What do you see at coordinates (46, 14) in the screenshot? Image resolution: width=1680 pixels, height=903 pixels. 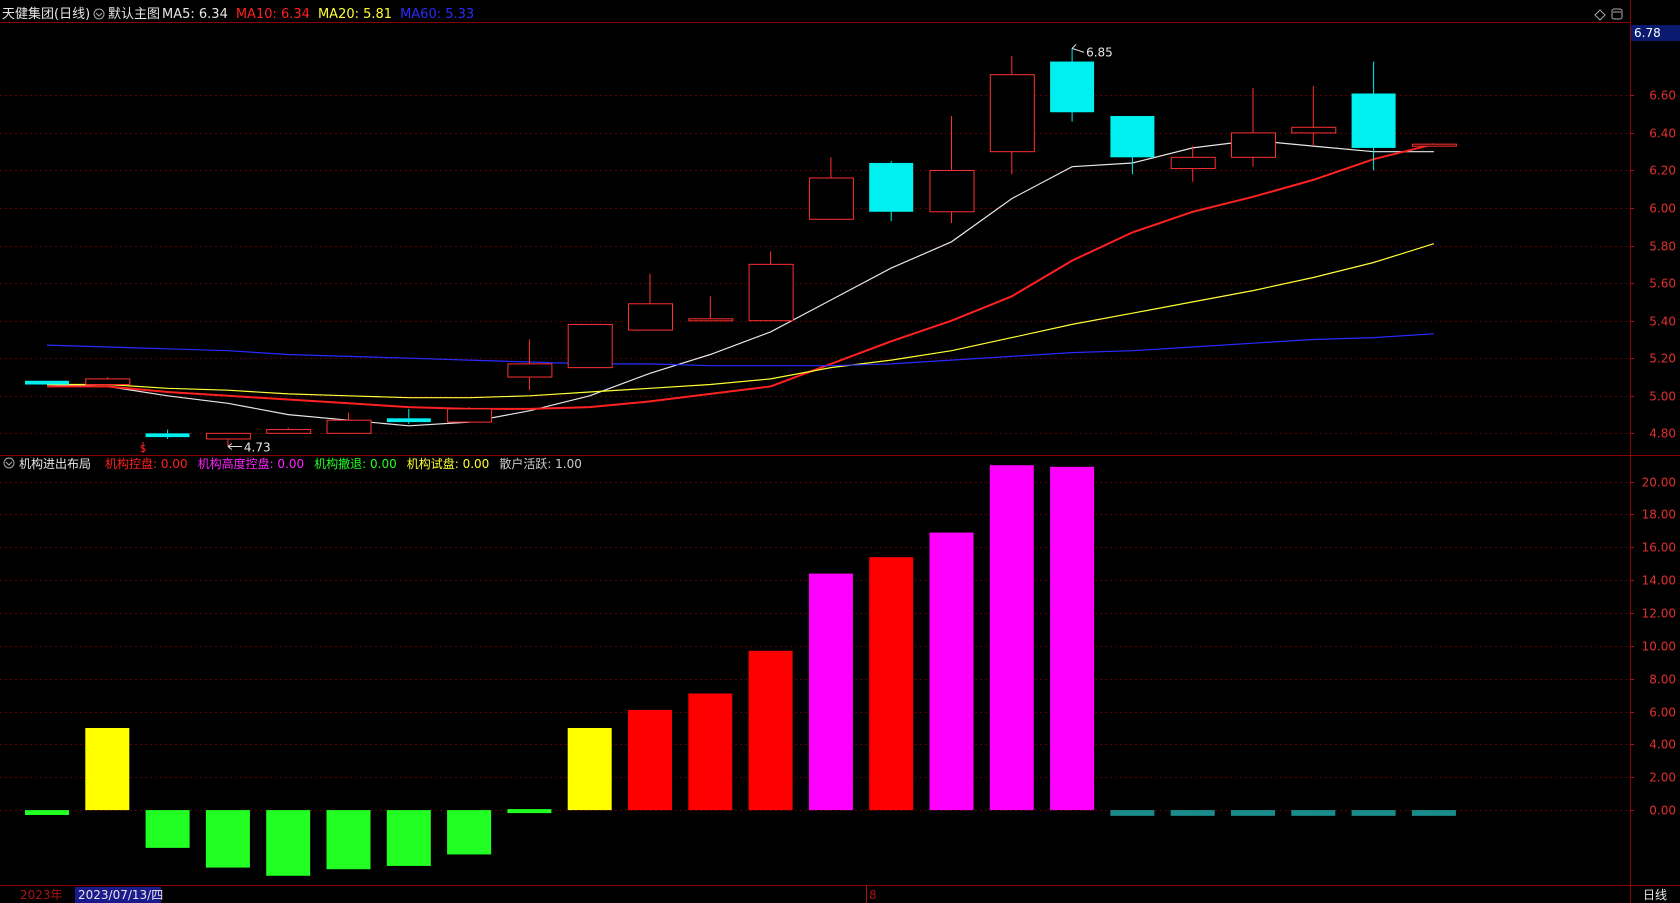 I see `stock-title: 天健集团(日线)` at bounding box center [46, 14].